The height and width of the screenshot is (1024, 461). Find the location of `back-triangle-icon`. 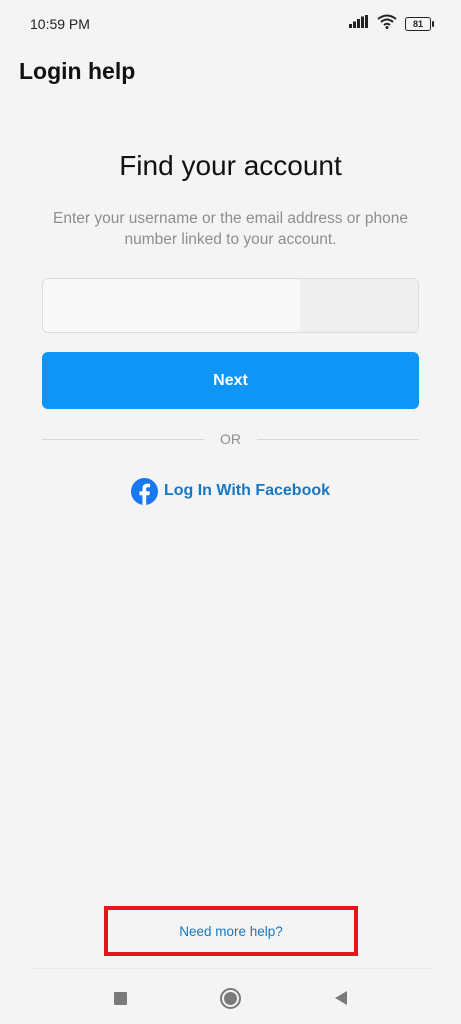

back-triangle-icon is located at coordinates (340, 998).